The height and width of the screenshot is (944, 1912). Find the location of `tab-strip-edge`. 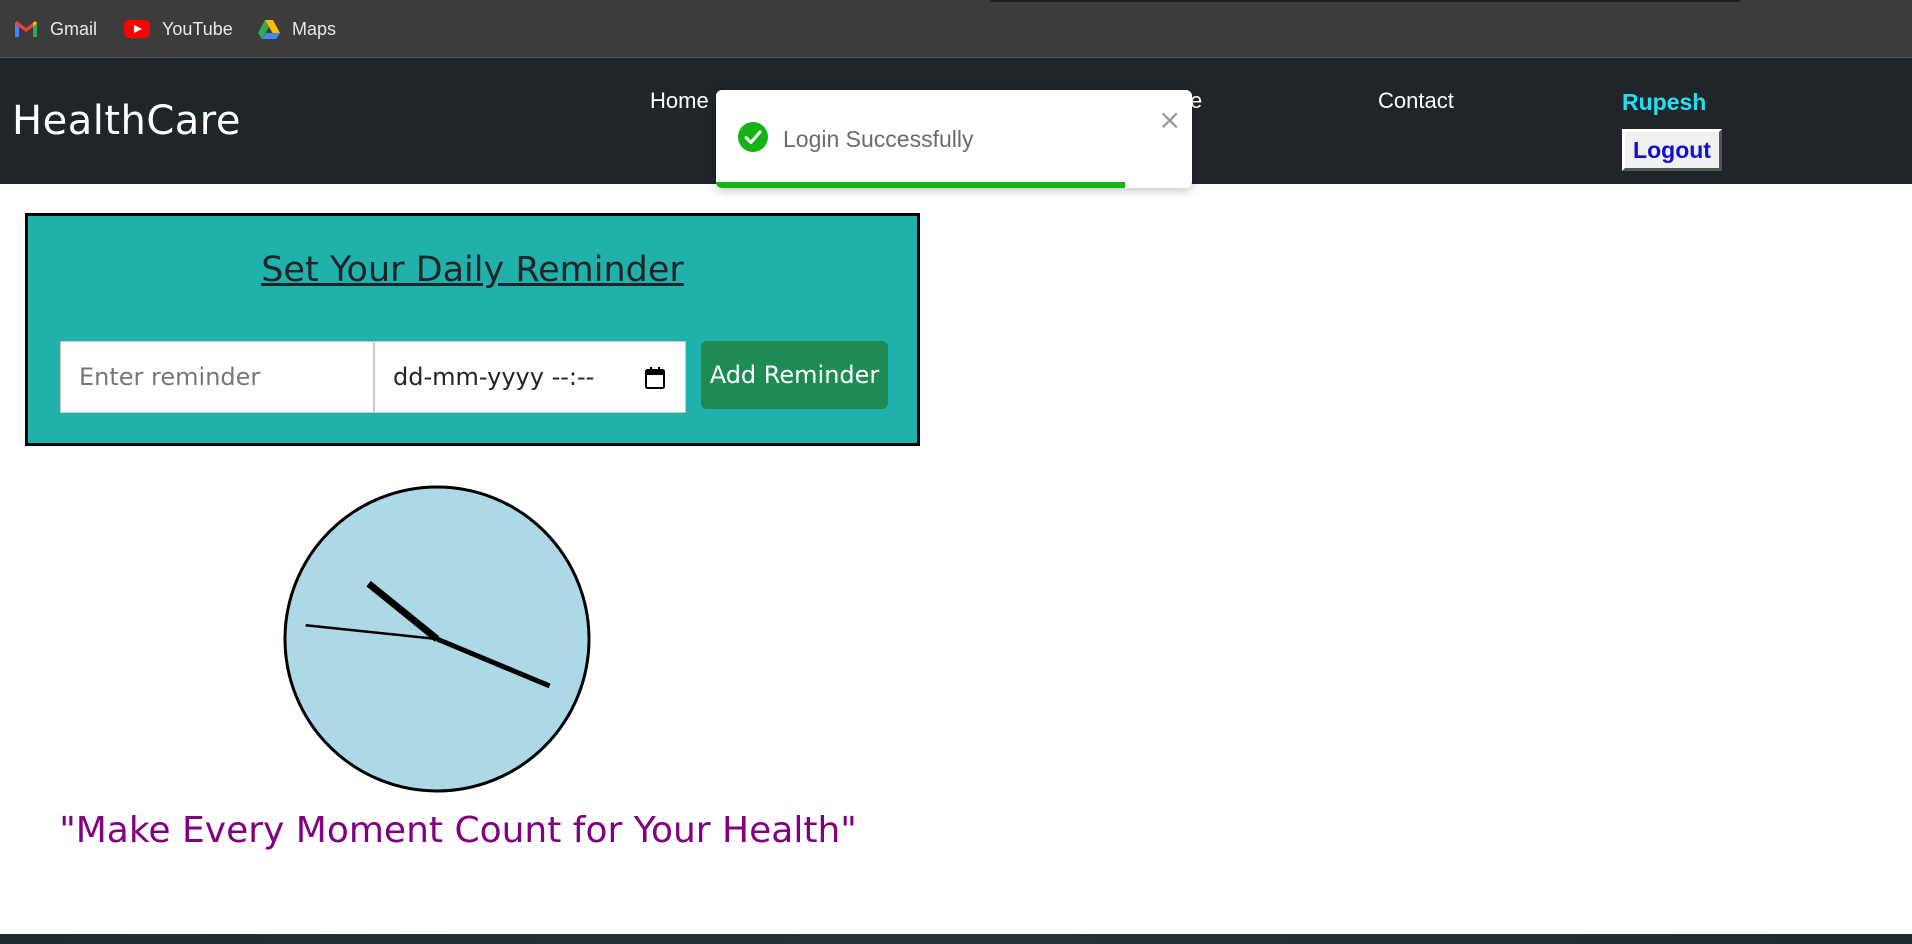

tab-strip-edge is located at coordinates (1365, 1).